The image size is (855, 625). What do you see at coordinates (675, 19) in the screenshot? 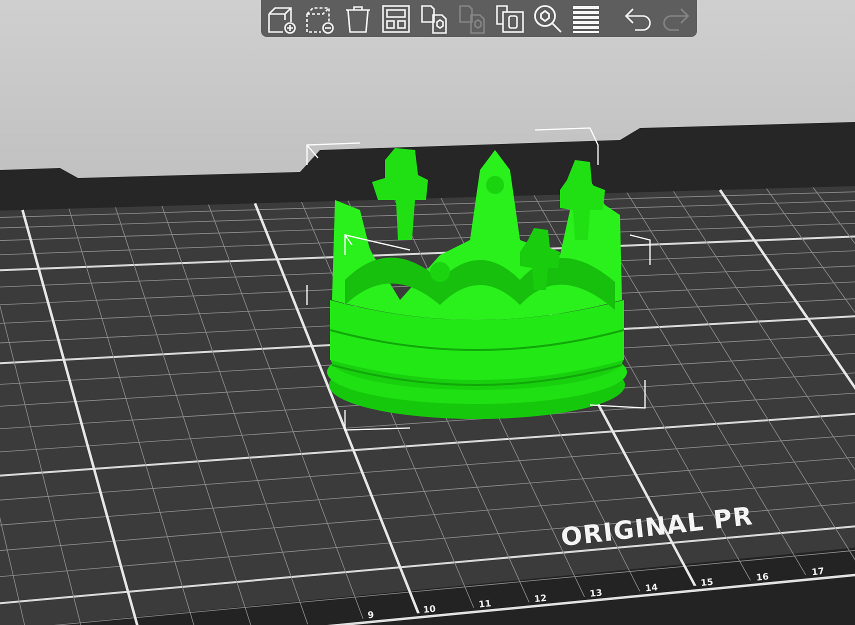
I see `redo-icon` at bounding box center [675, 19].